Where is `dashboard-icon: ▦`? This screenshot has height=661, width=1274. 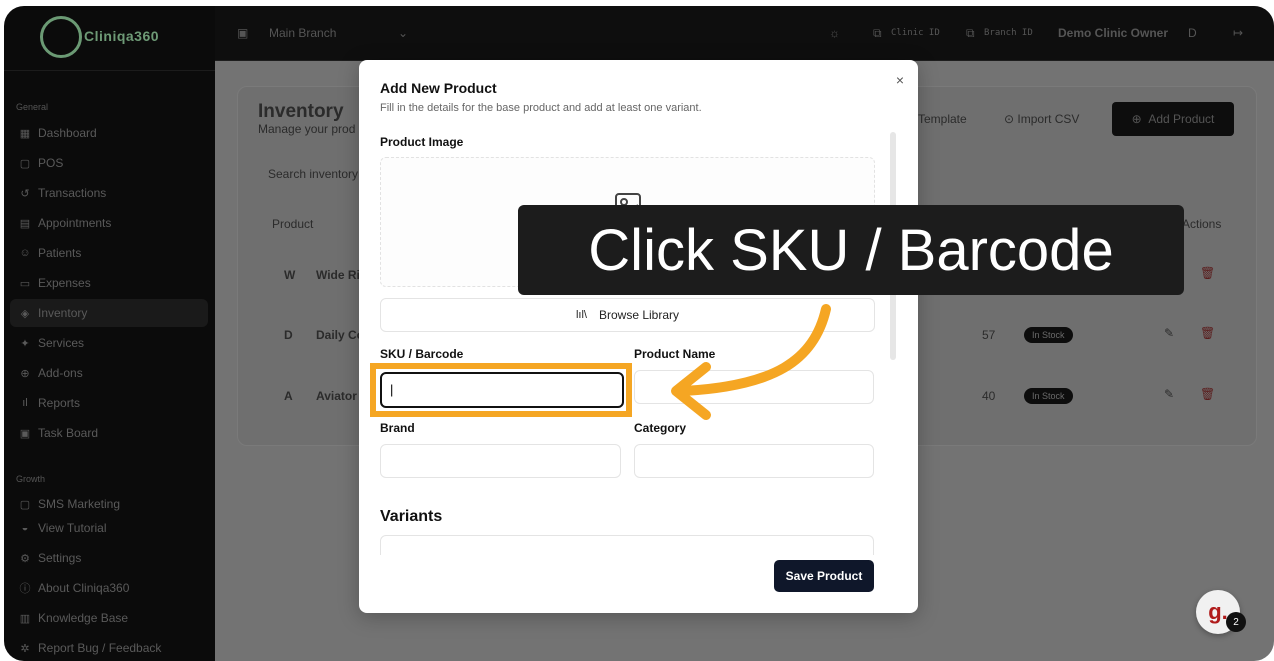
dashboard-icon: ▦ is located at coordinates (25, 133).